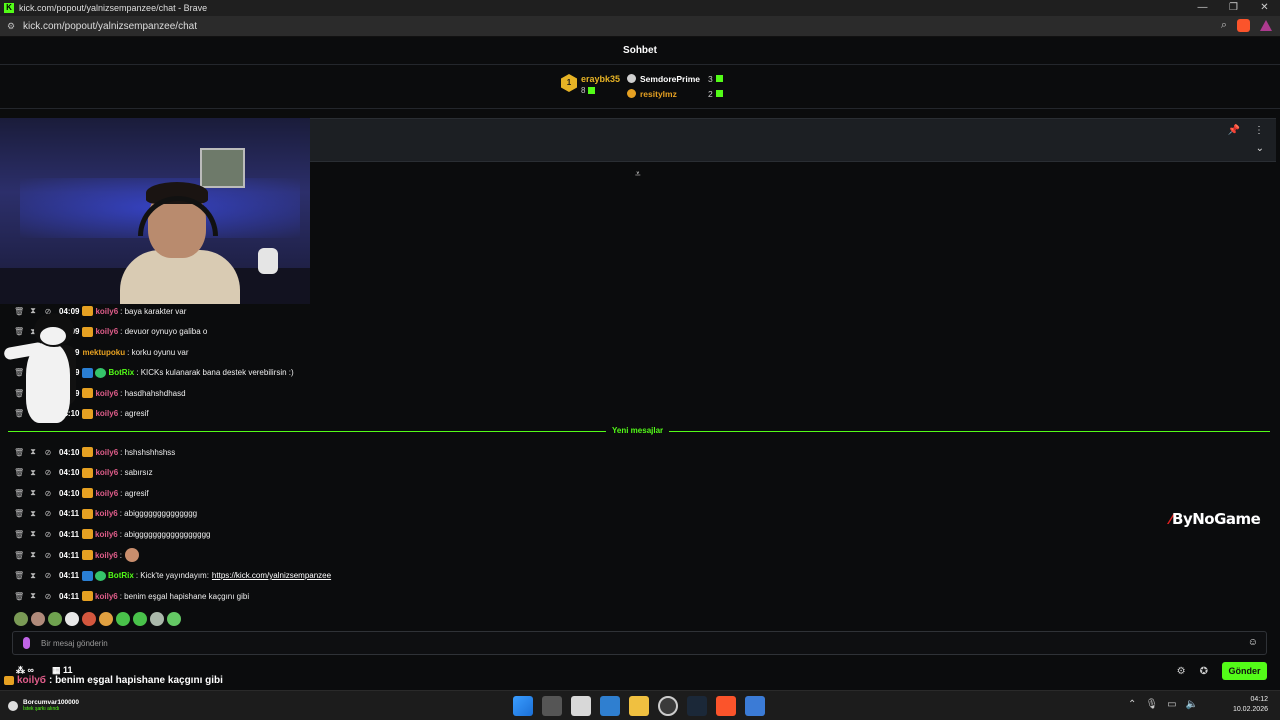 The image size is (1280, 720). What do you see at coordinates (639, 706) in the screenshot?
I see `file-explorer-icon` at bounding box center [639, 706].